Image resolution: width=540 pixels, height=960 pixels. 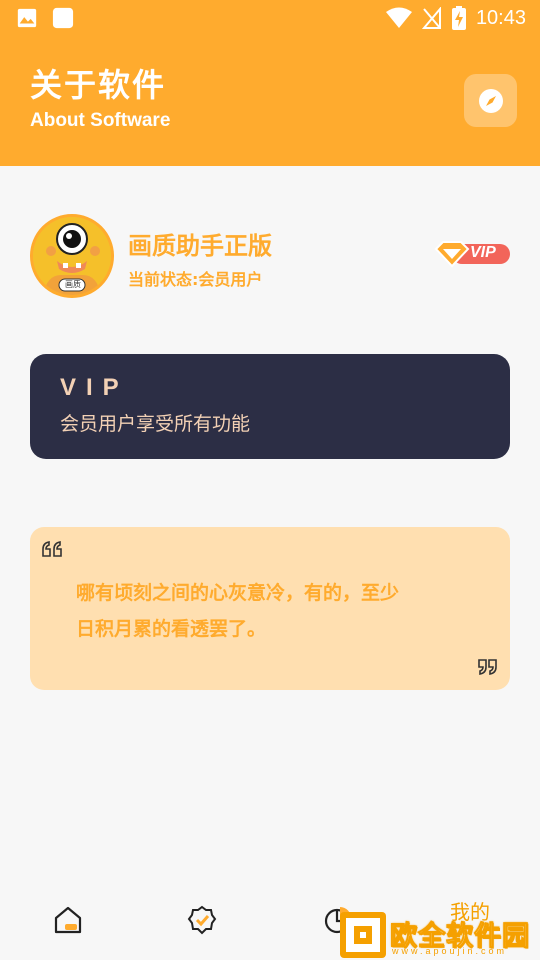 What do you see at coordinates (450, 951) in the screenshot?
I see `watermark-url: www.apoujin.com` at bounding box center [450, 951].